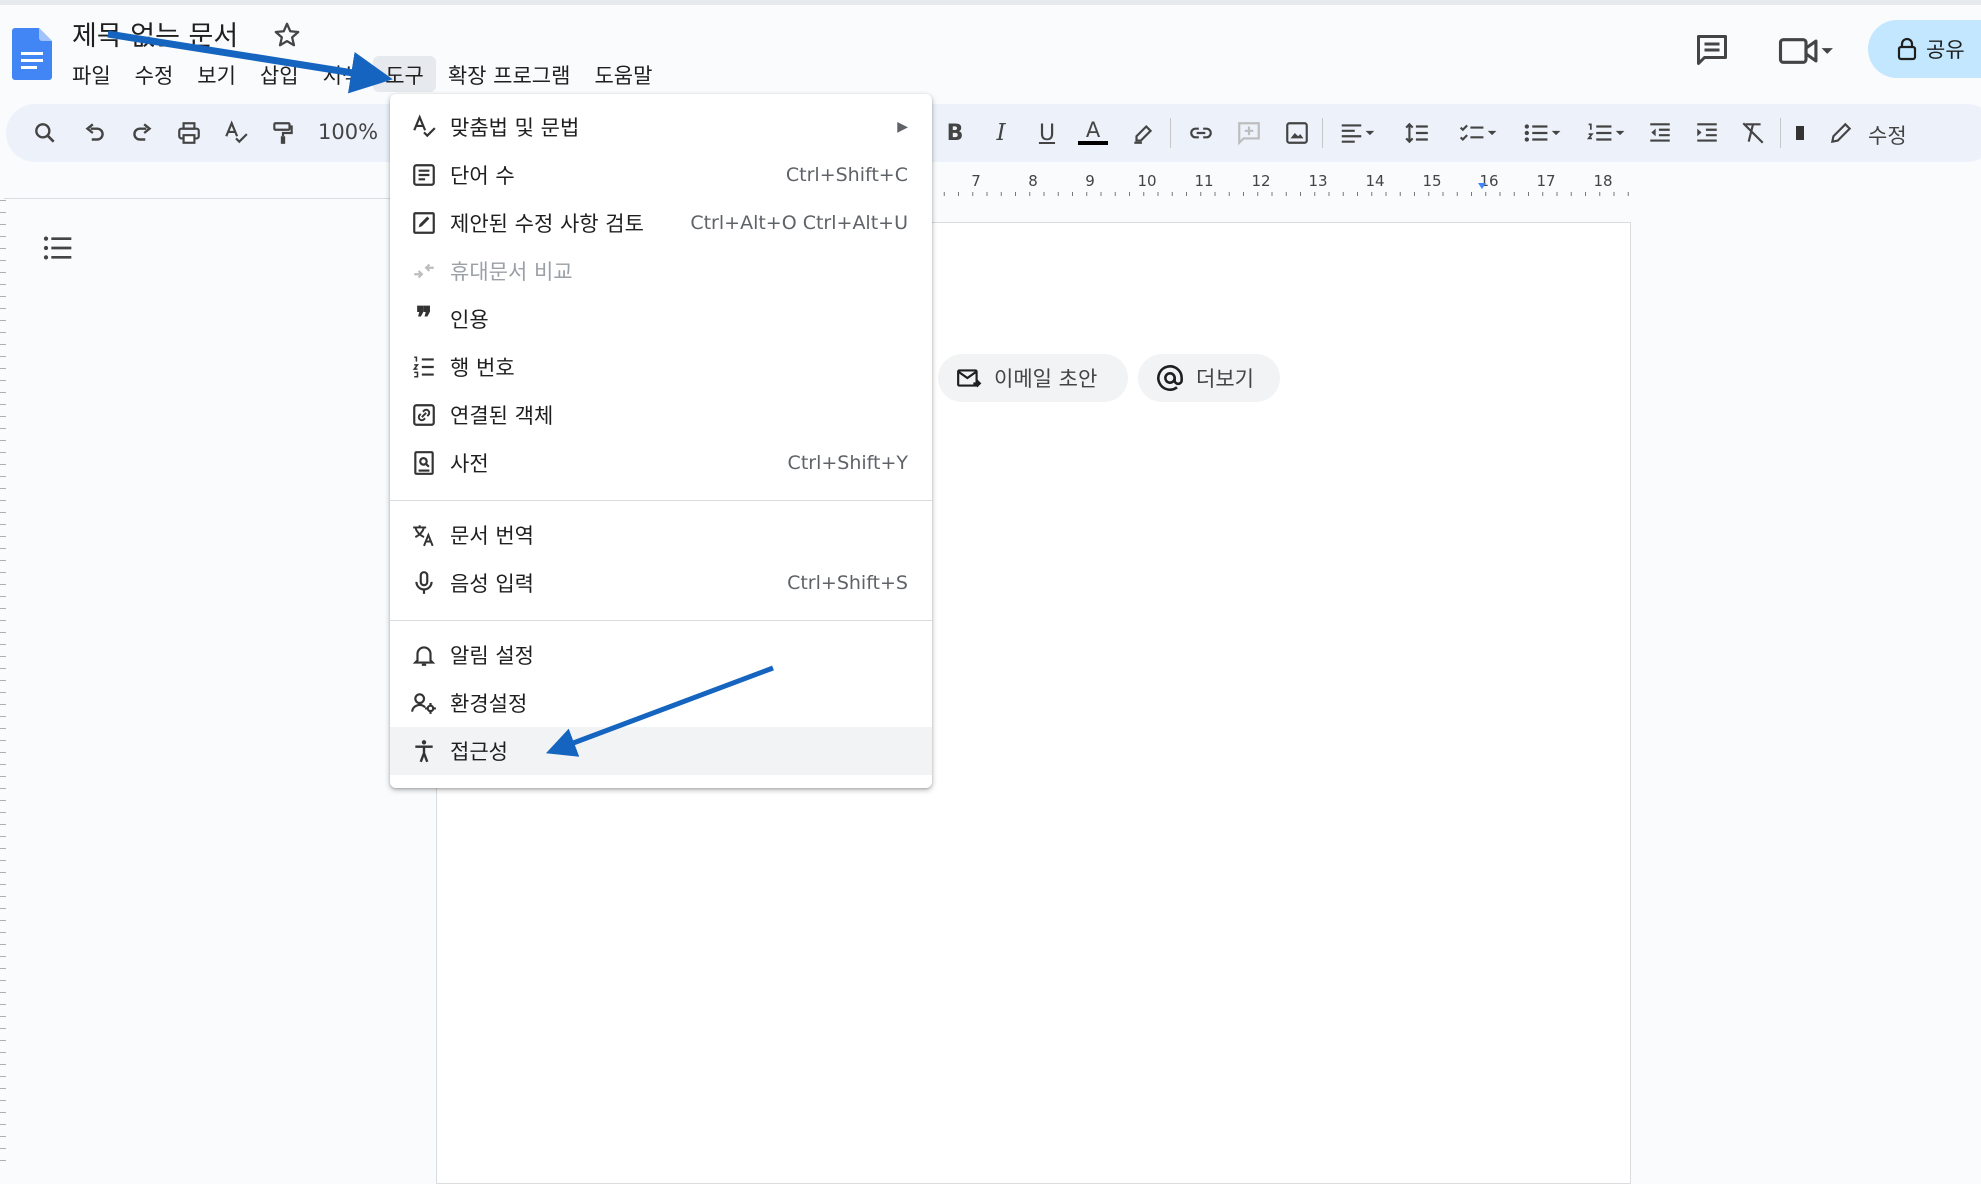 The image size is (1981, 1184). What do you see at coordinates (154, 74) in the screenshot?
I see `menu-edit: 수정` at bounding box center [154, 74].